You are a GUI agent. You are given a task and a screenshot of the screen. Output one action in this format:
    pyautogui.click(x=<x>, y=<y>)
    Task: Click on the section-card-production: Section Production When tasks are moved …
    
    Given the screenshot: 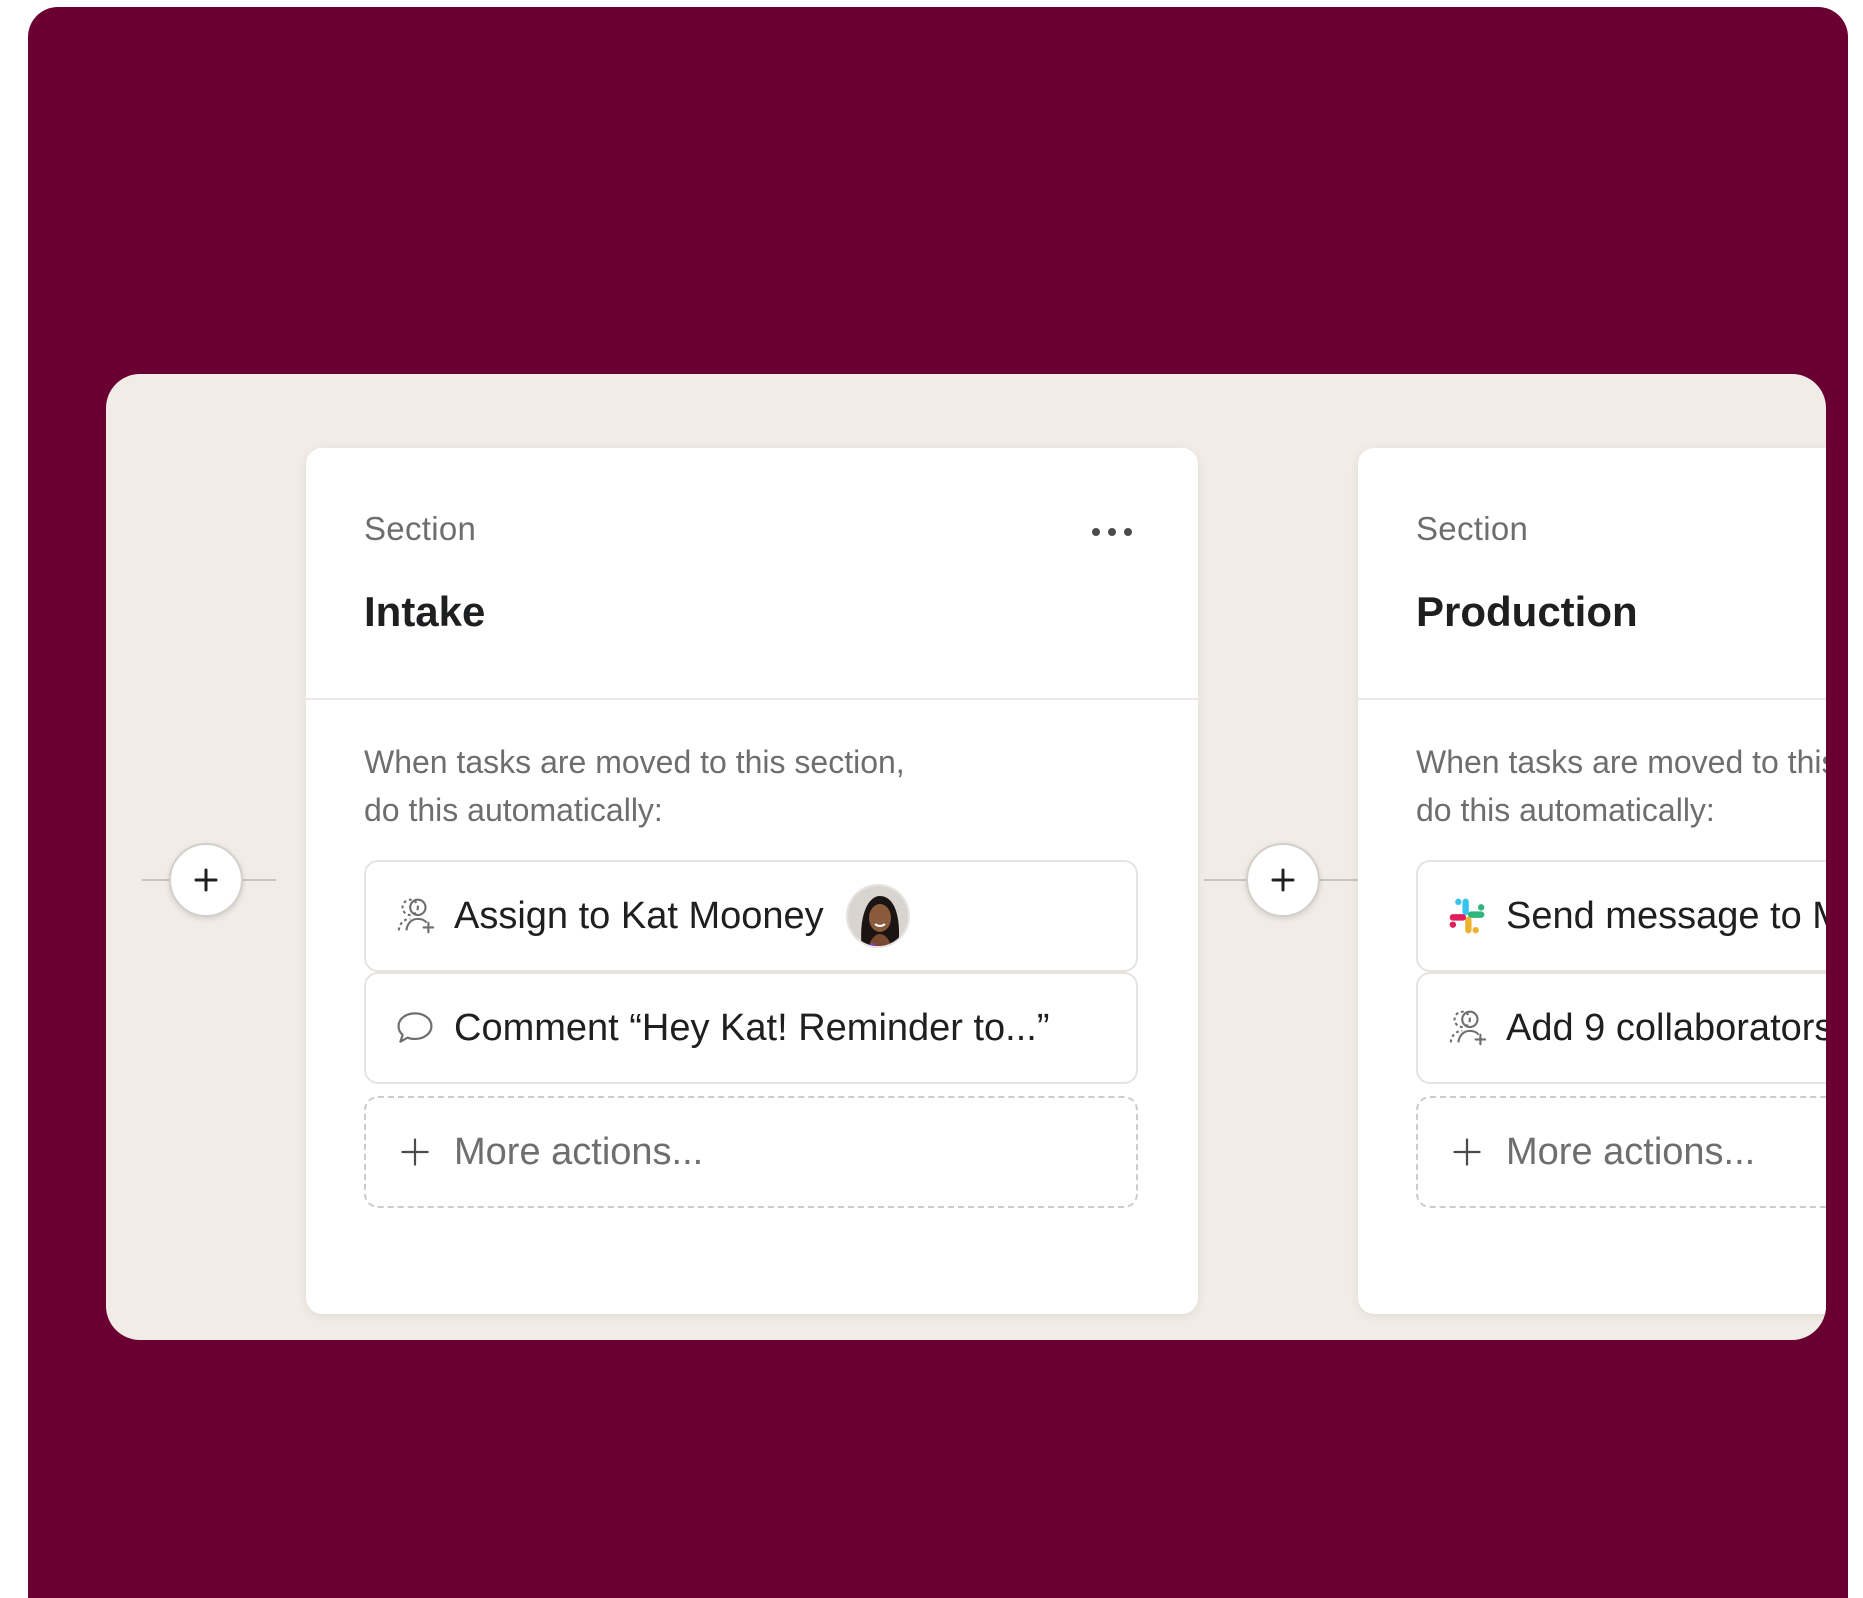 What is the action you would take?
    pyautogui.click(x=1592, y=881)
    